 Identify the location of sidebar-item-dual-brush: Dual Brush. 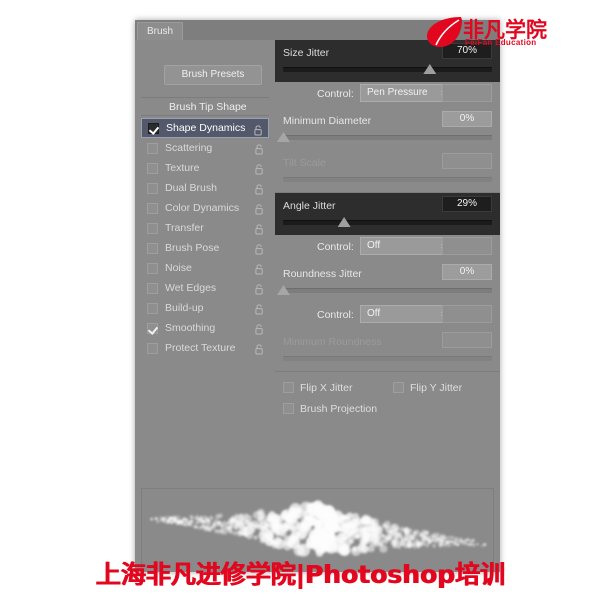
(205, 188).